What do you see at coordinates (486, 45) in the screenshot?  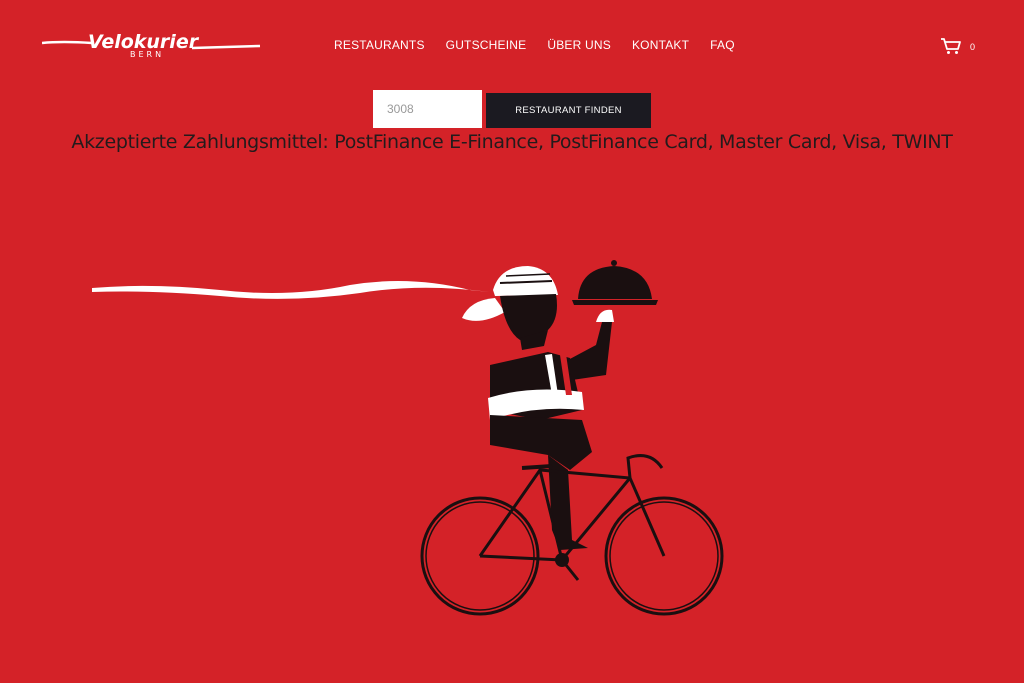 I see `nav-gutscheine: GUTSCHEINE` at bounding box center [486, 45].